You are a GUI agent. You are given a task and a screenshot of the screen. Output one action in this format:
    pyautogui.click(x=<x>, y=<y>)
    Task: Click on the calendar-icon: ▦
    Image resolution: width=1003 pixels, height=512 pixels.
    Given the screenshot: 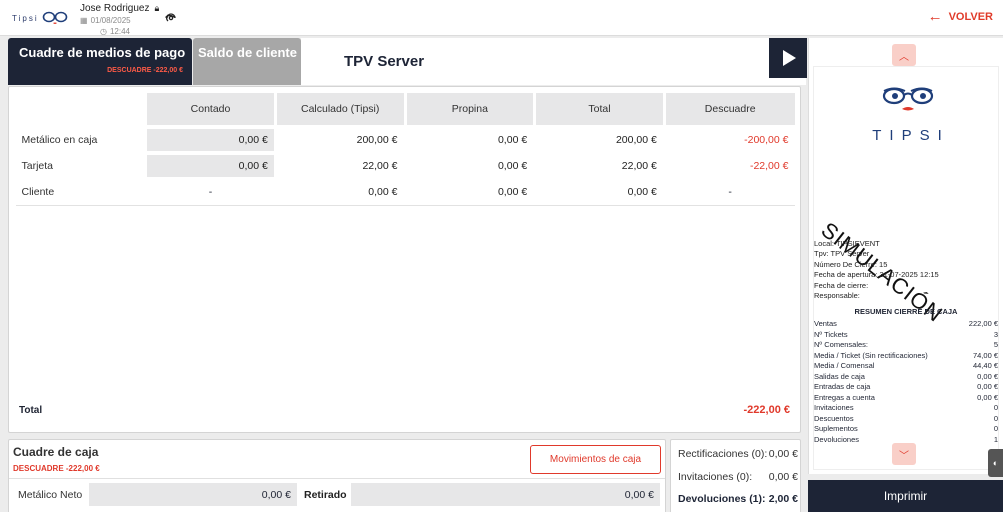 What is the action you would take?
    pyautogui.click(x=84, y=20)
    